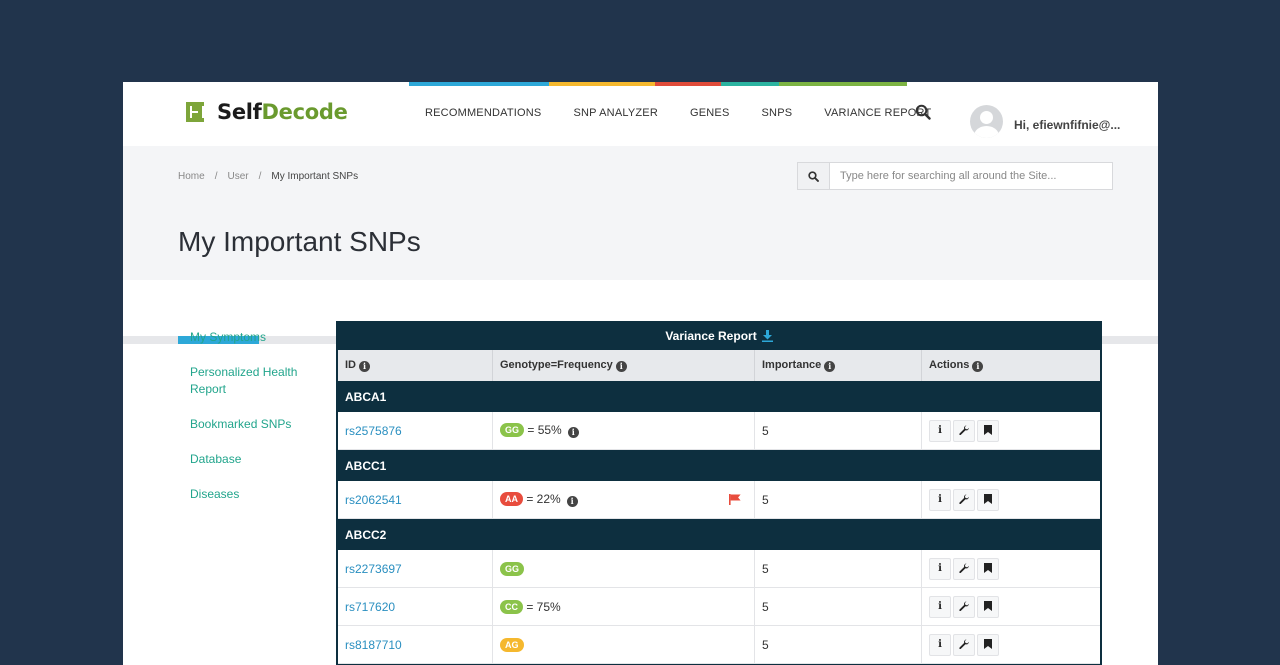  What do you see at coordinates (304, 112) in the screenshot?
I see `brand-name-decode: Decode` at bounding box center [304, 112].